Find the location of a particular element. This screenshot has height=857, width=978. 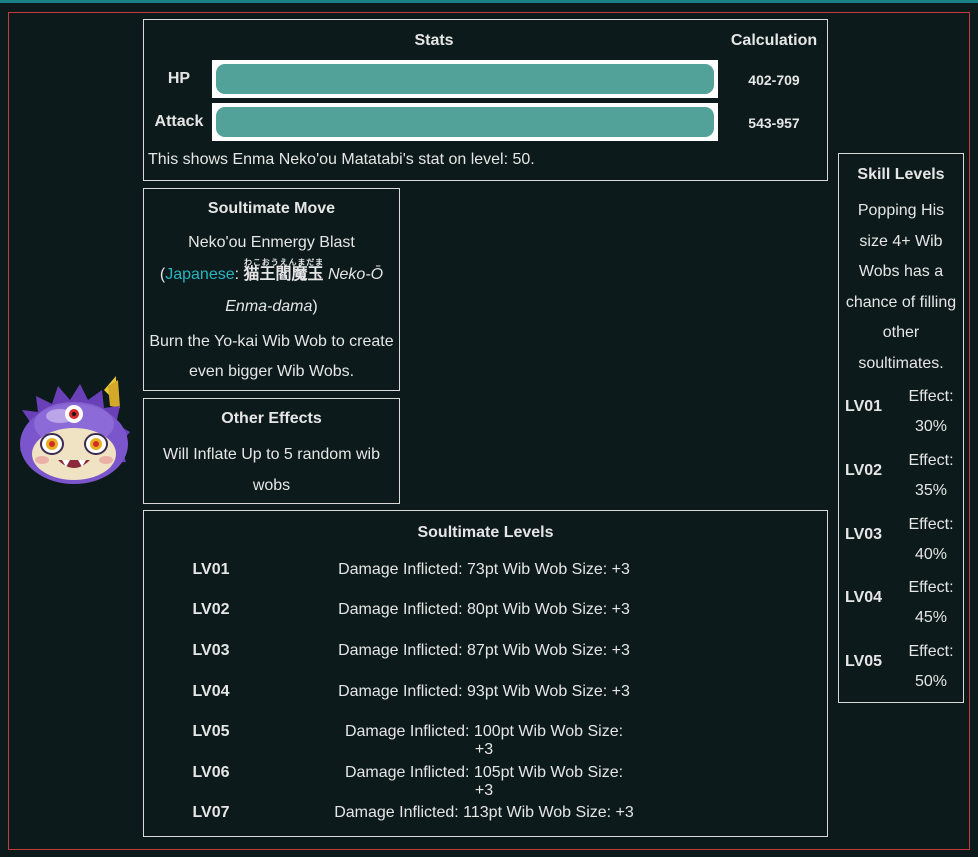

level-effect: Damage Inflicted: 80pt Wib Wob Size: +3 is located at coordinates (484, 609).